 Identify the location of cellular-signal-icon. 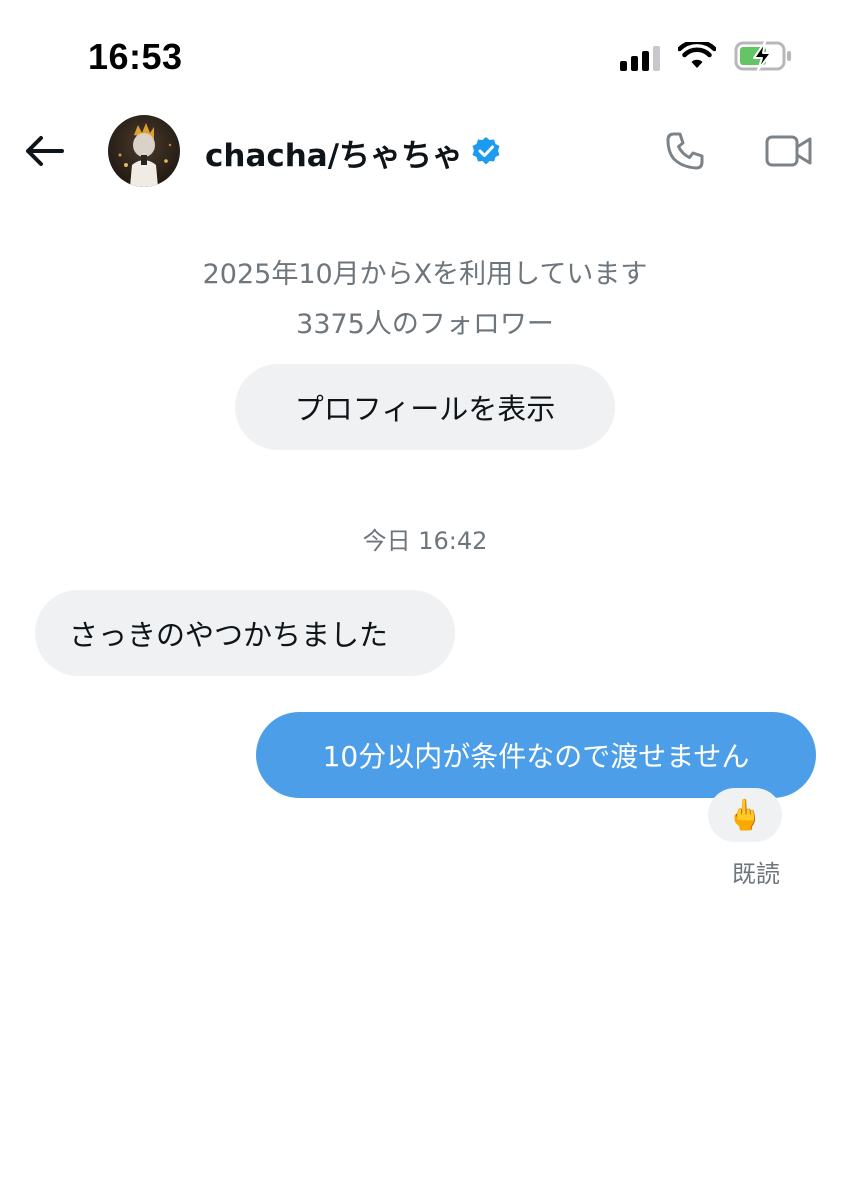
(640, 58).